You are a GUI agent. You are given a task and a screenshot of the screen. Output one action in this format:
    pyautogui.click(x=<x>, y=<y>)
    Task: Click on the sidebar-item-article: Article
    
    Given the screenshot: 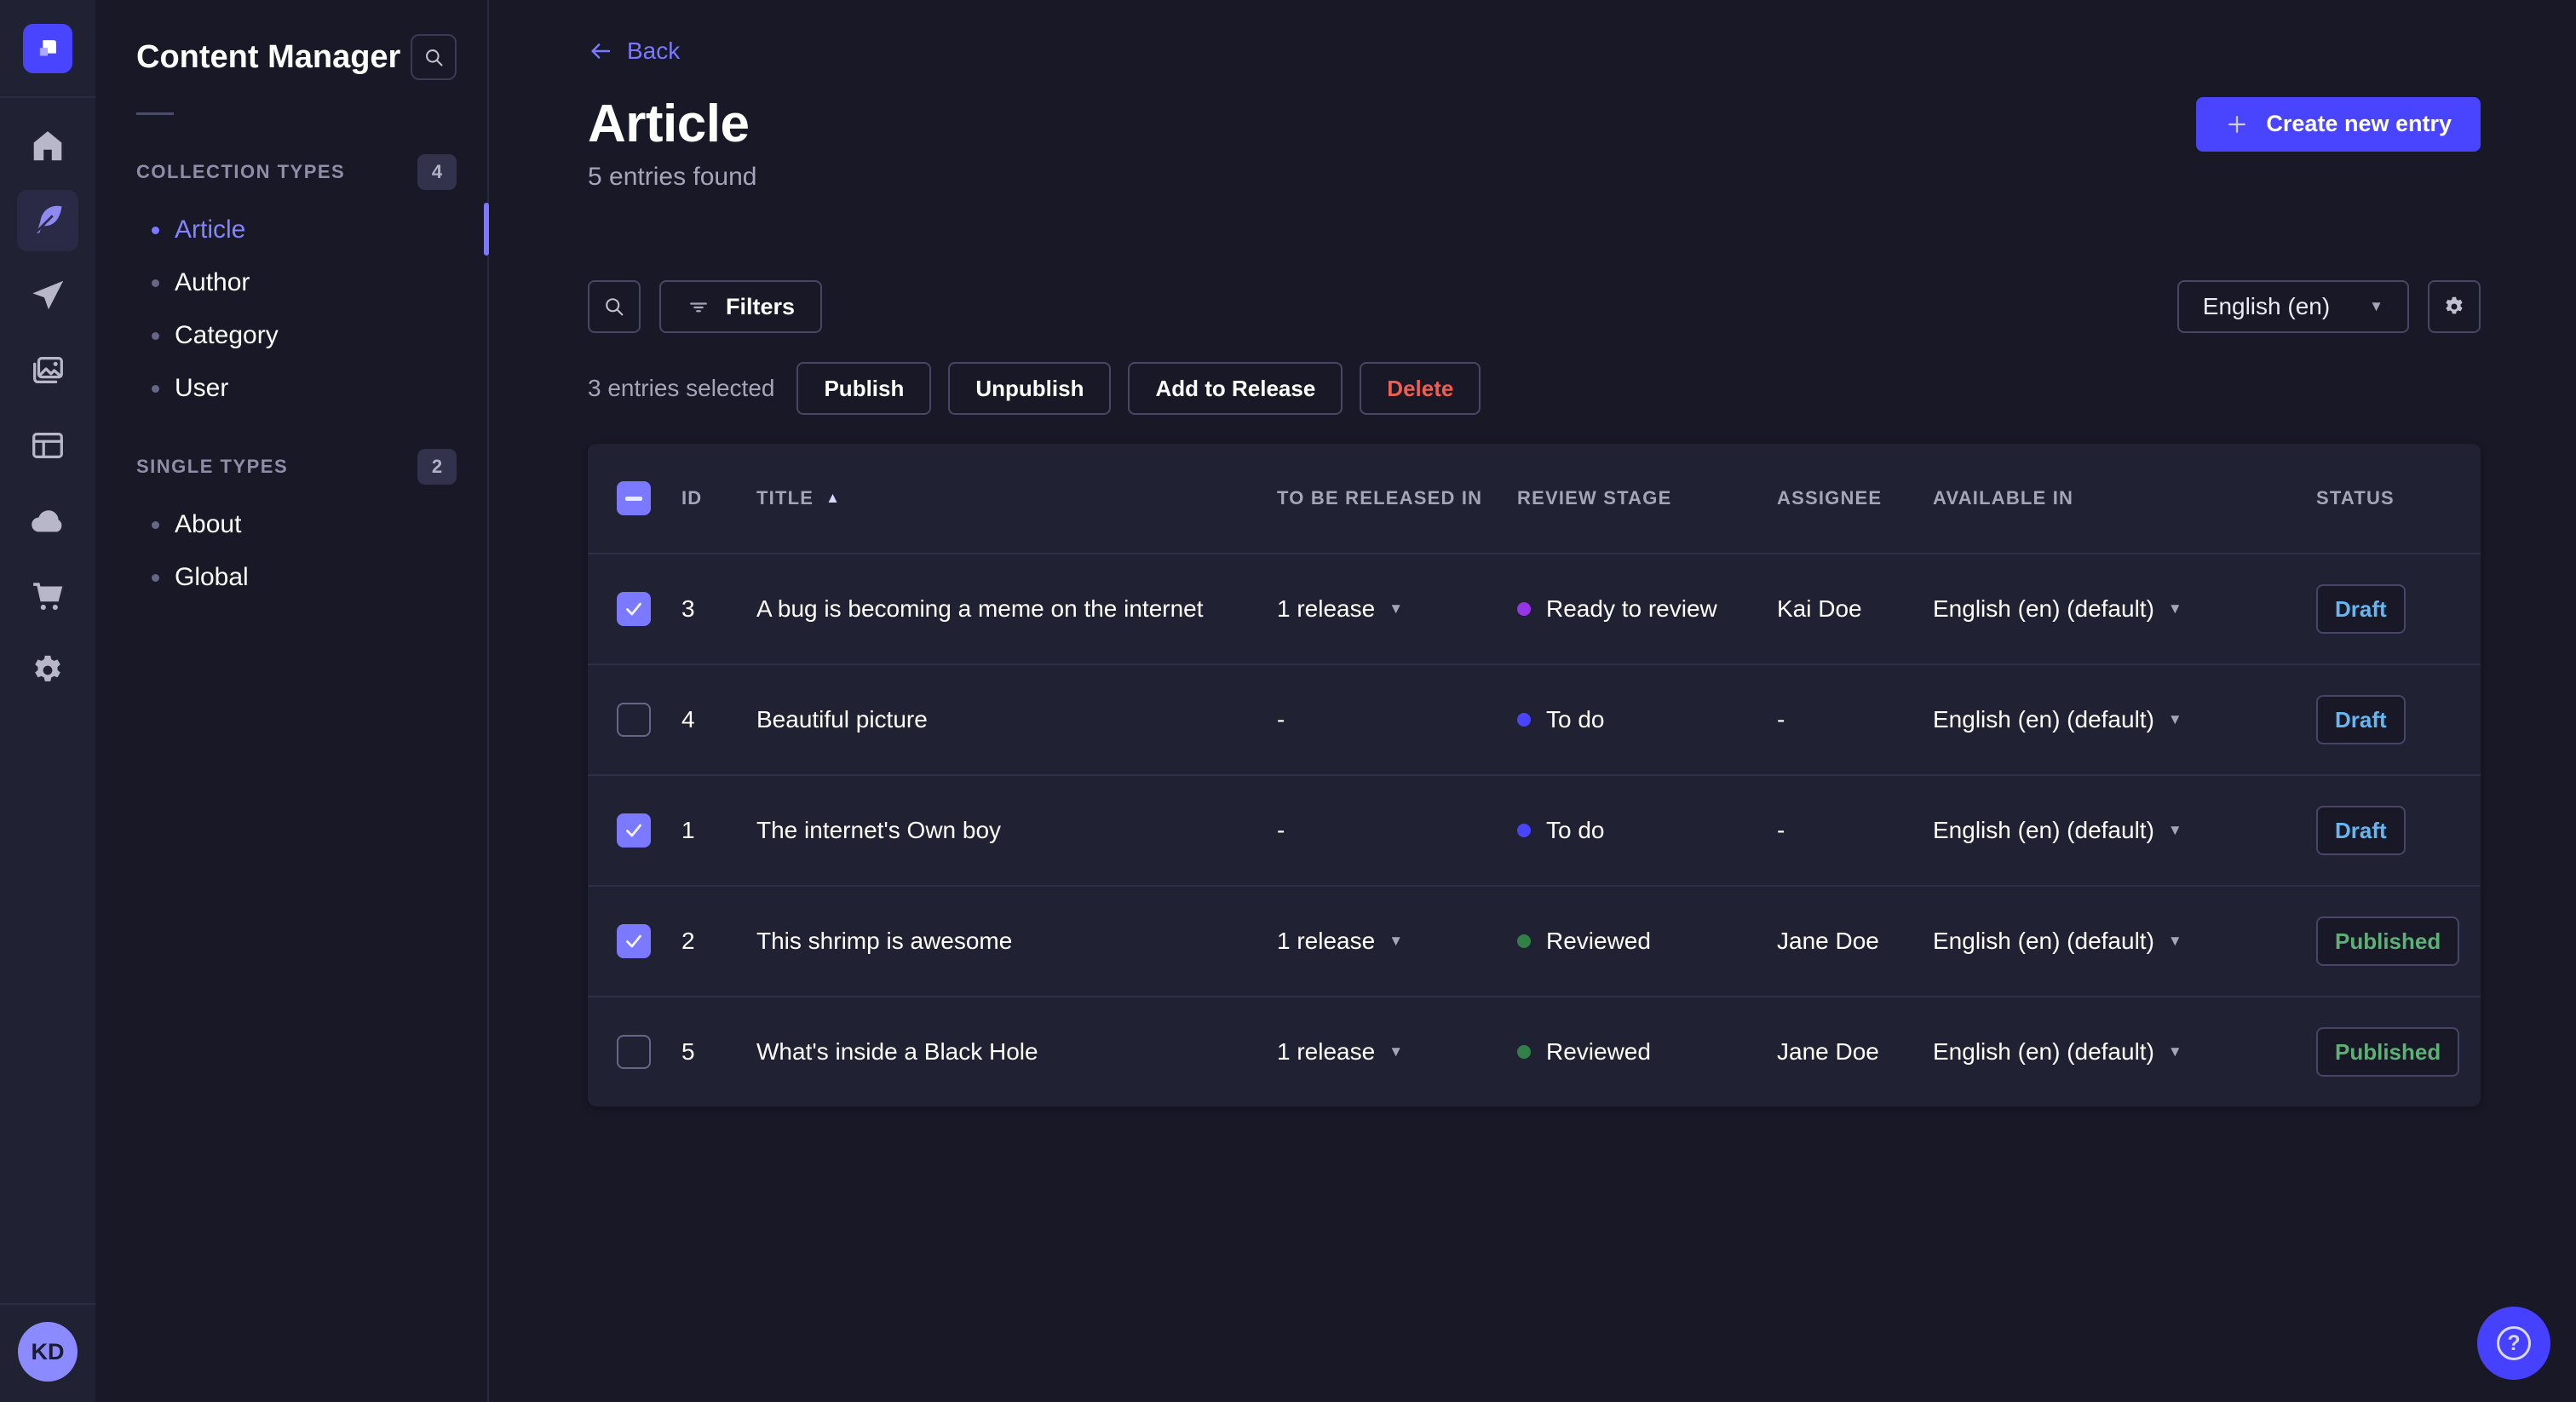 What is the action you would take?
    pyautogui.click(x=291, y=230)
    